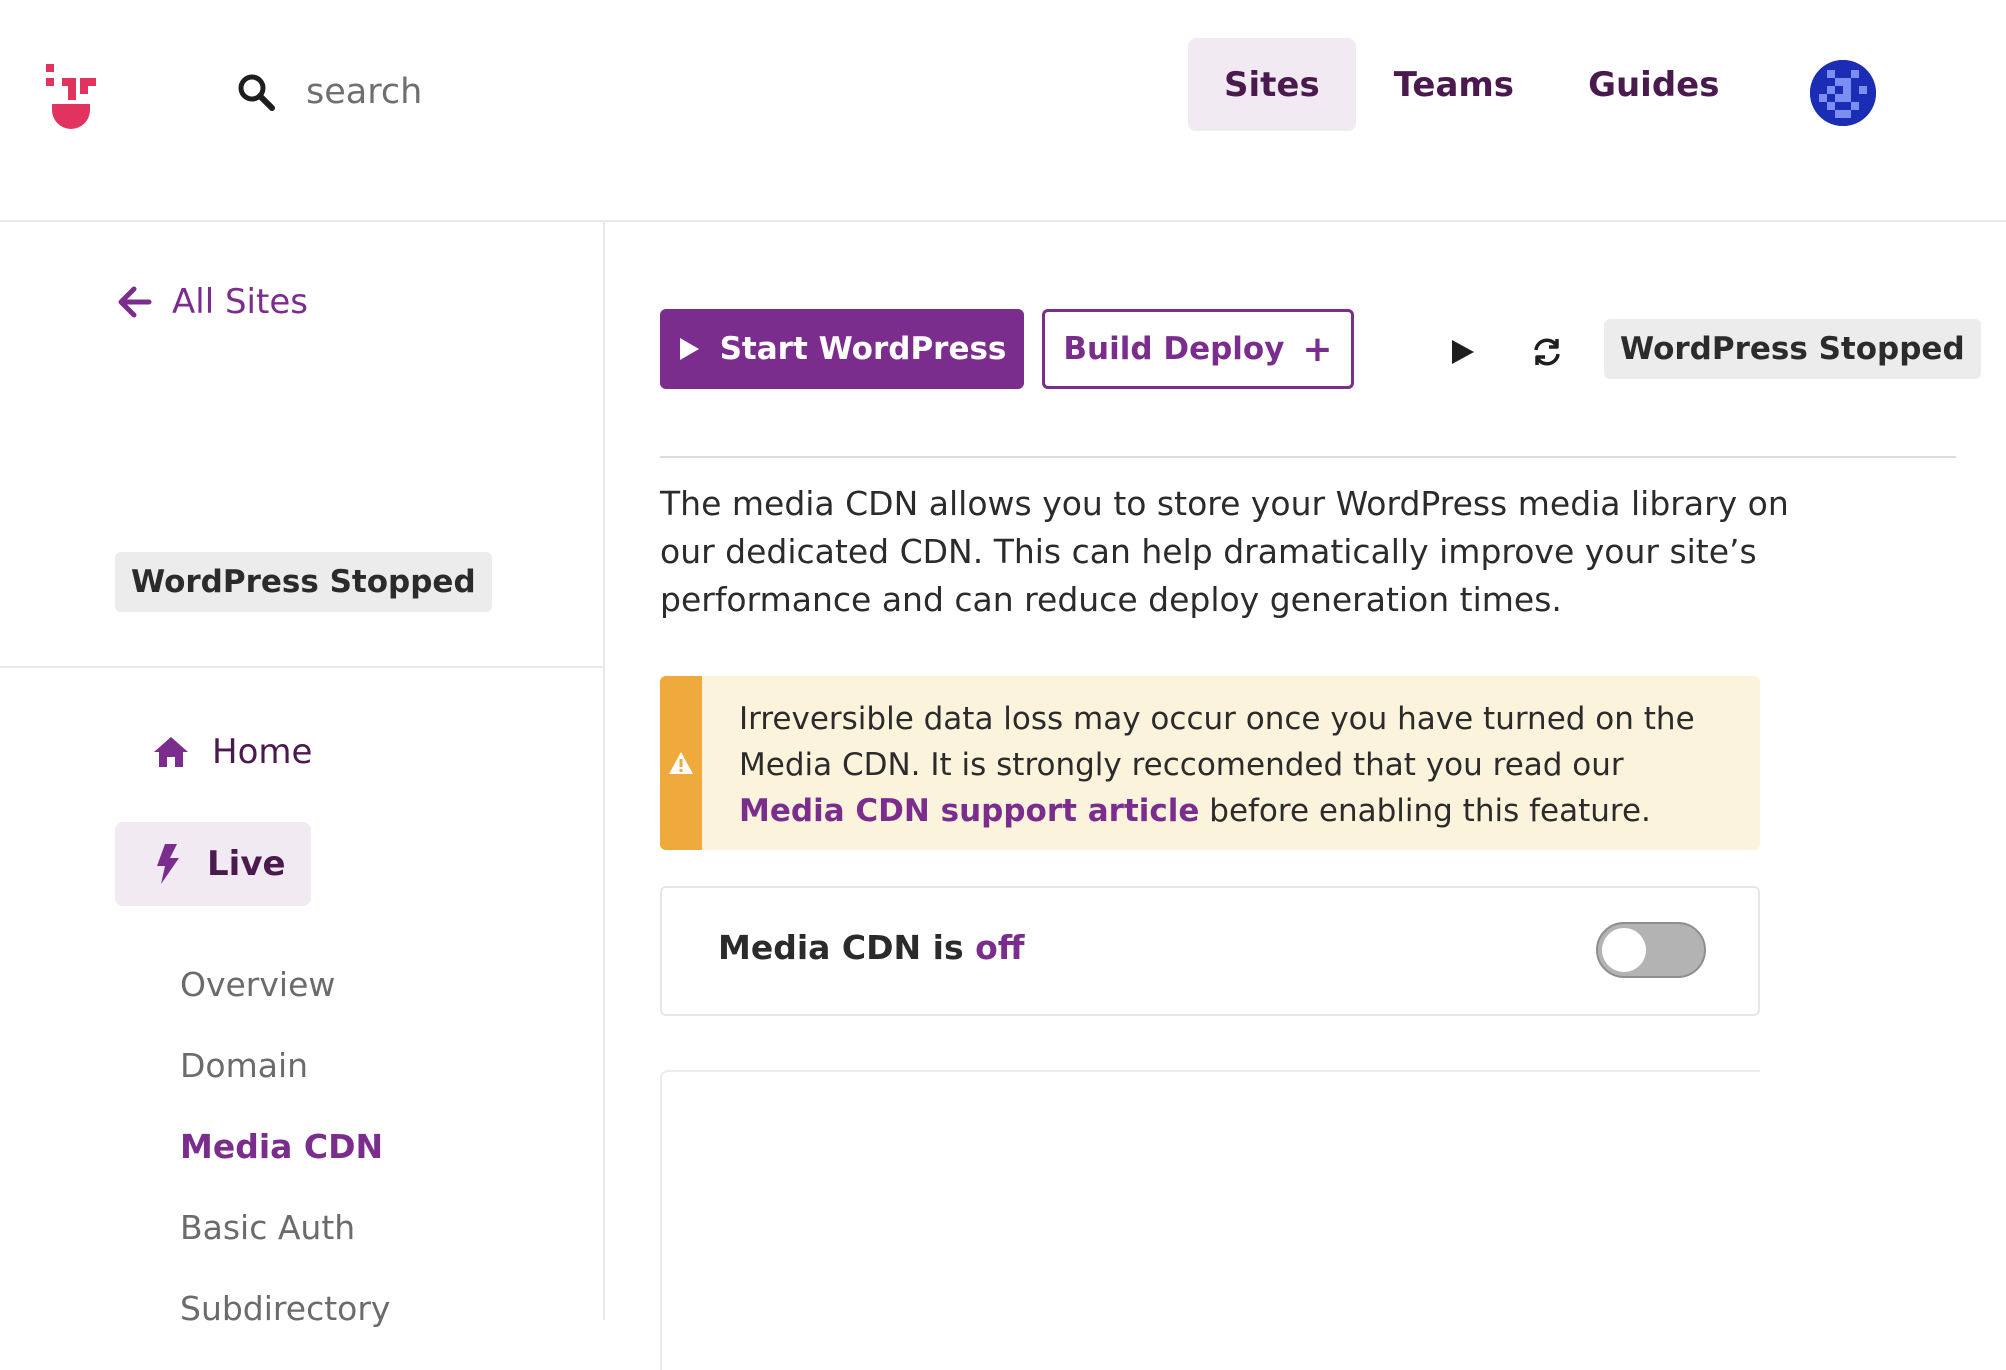  I want to click on sidebar-divider, so click(302, 667).